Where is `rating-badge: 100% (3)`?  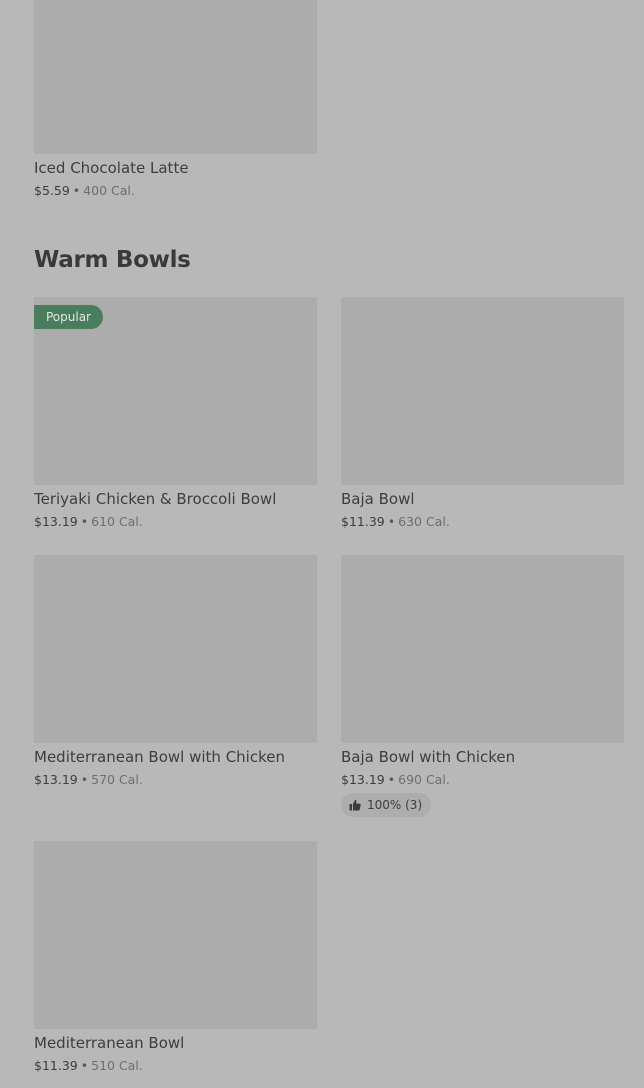
rating-badge: 100% (3) is located at coordinates (386, 805).